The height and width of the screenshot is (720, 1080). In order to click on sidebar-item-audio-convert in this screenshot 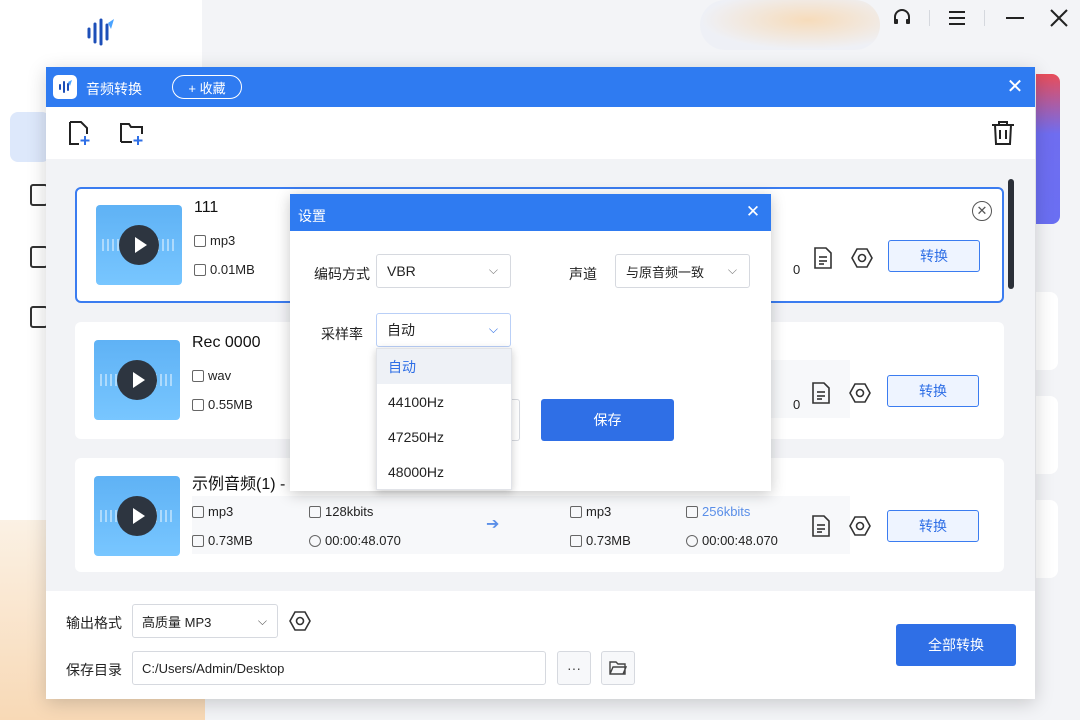, I will do `click(30, 137)`.